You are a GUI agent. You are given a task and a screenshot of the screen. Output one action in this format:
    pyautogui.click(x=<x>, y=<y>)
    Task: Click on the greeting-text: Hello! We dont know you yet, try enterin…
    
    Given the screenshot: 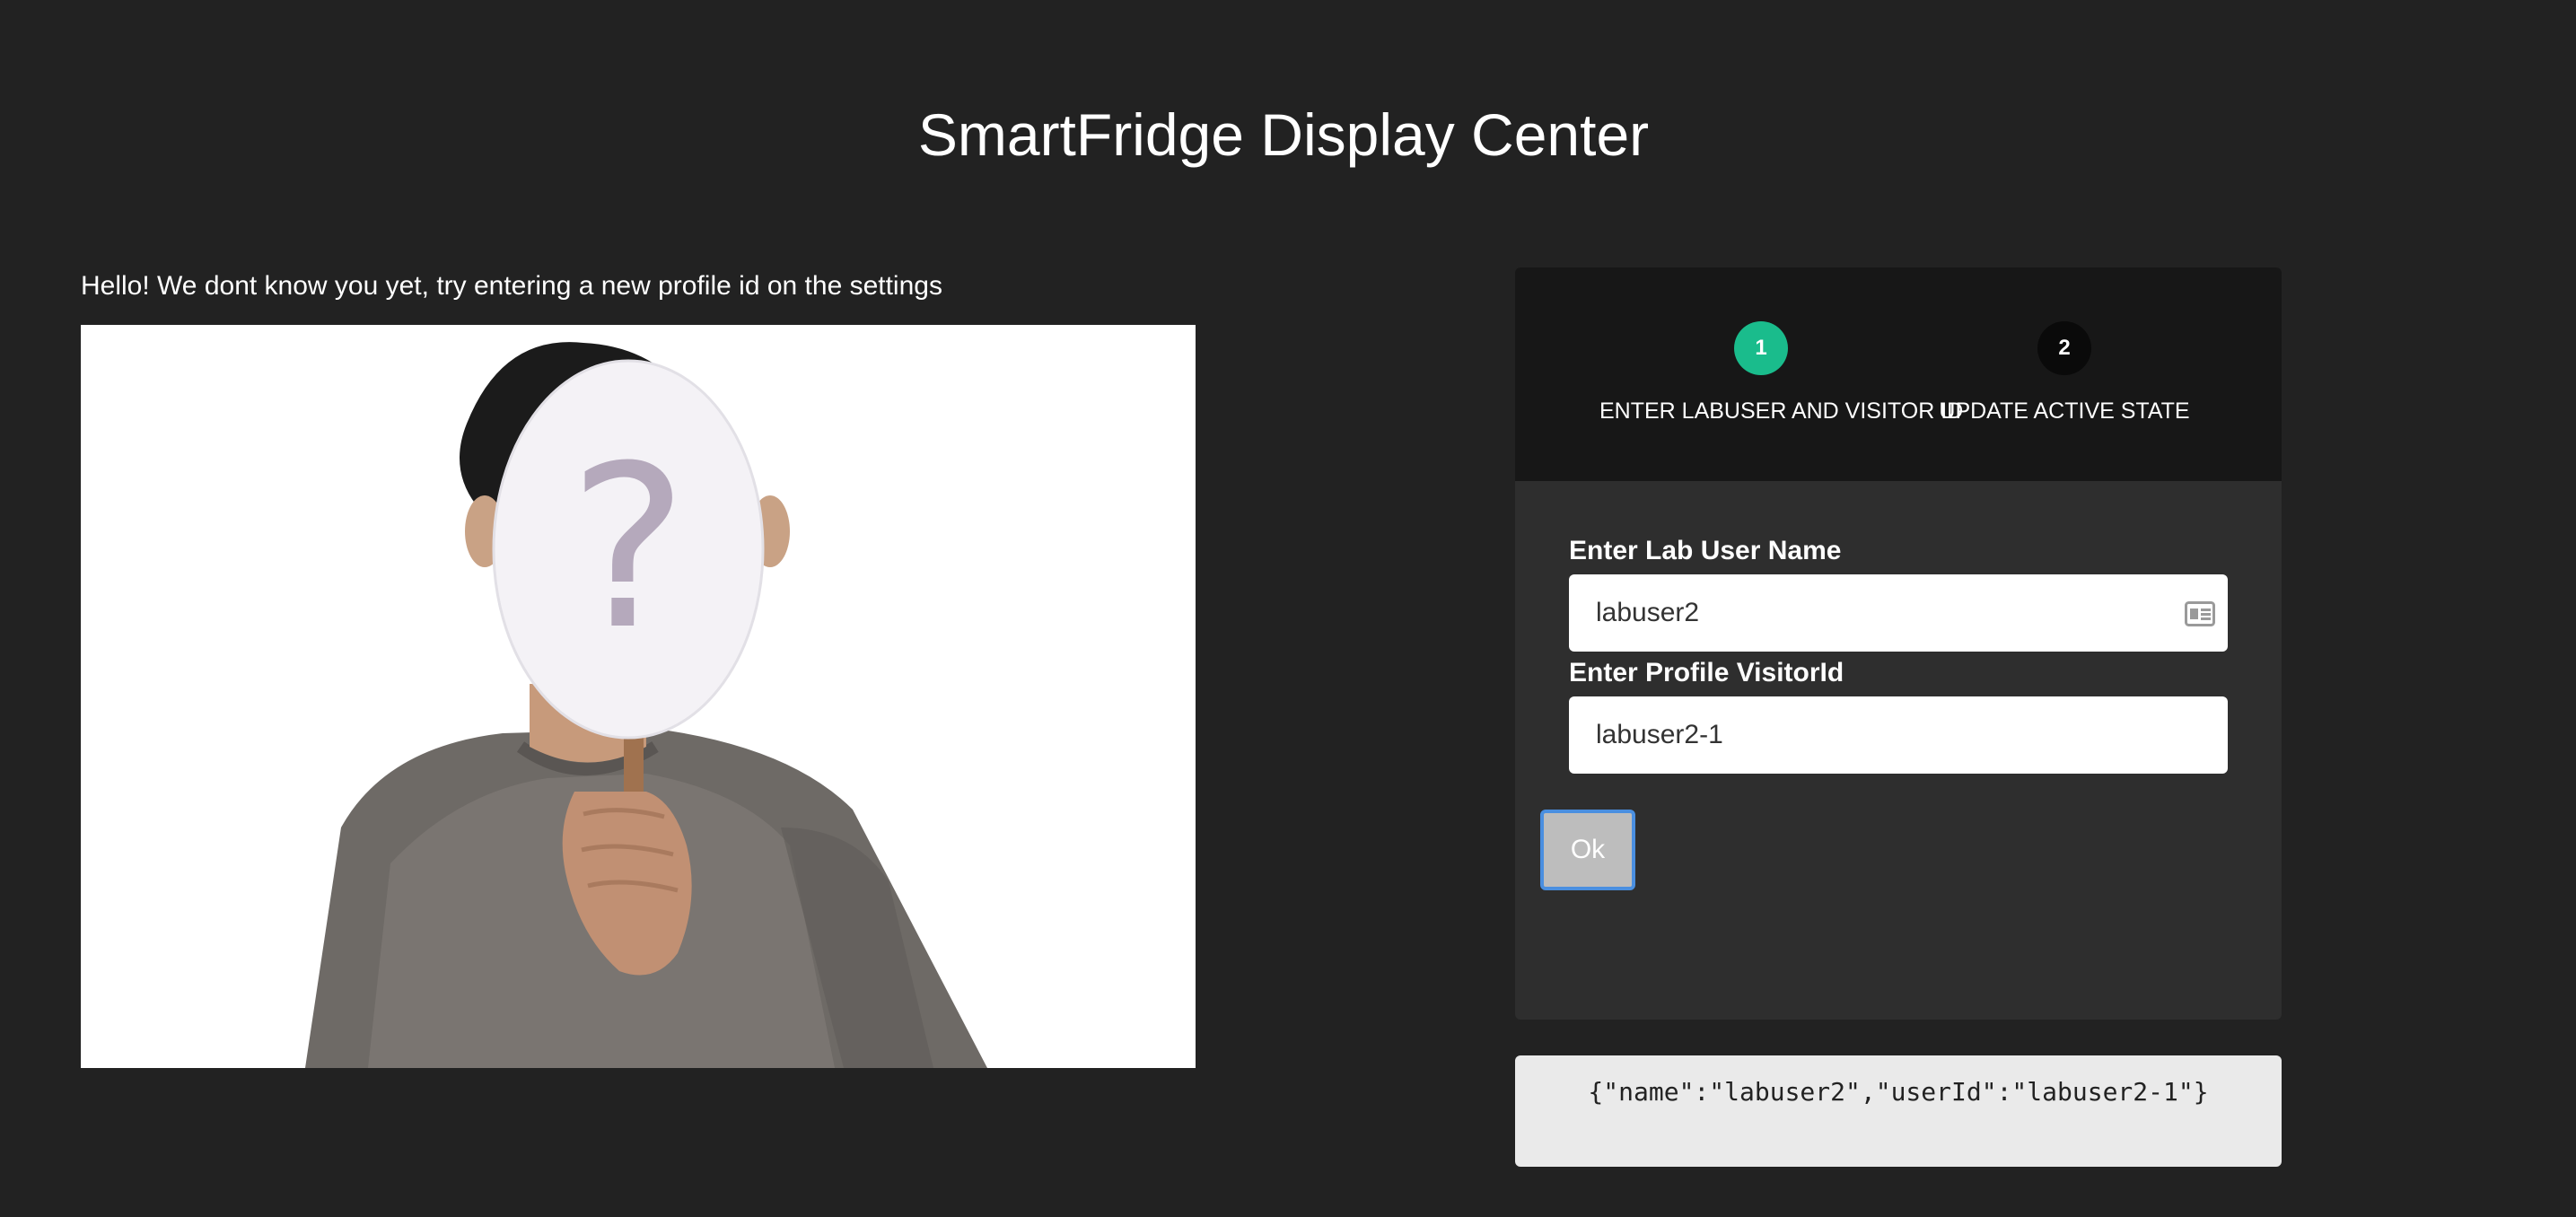 What is the action you would take?
    pyautogui.click(x=512, y=286)
    